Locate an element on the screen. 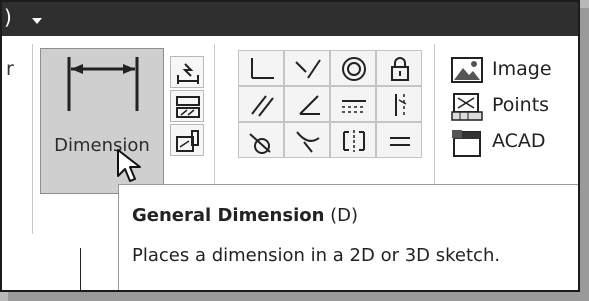 Image resolution: width=589 pixels, height=301 pixels. concentric-constraint-icon is located at coordinates (354, 69).